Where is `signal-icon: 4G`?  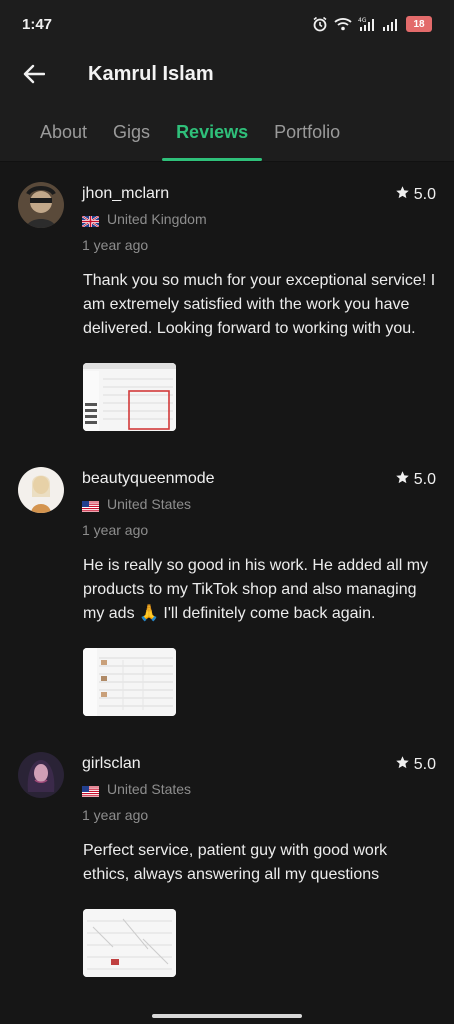
signal-icon: 4G is located at coordinates (367, 24).